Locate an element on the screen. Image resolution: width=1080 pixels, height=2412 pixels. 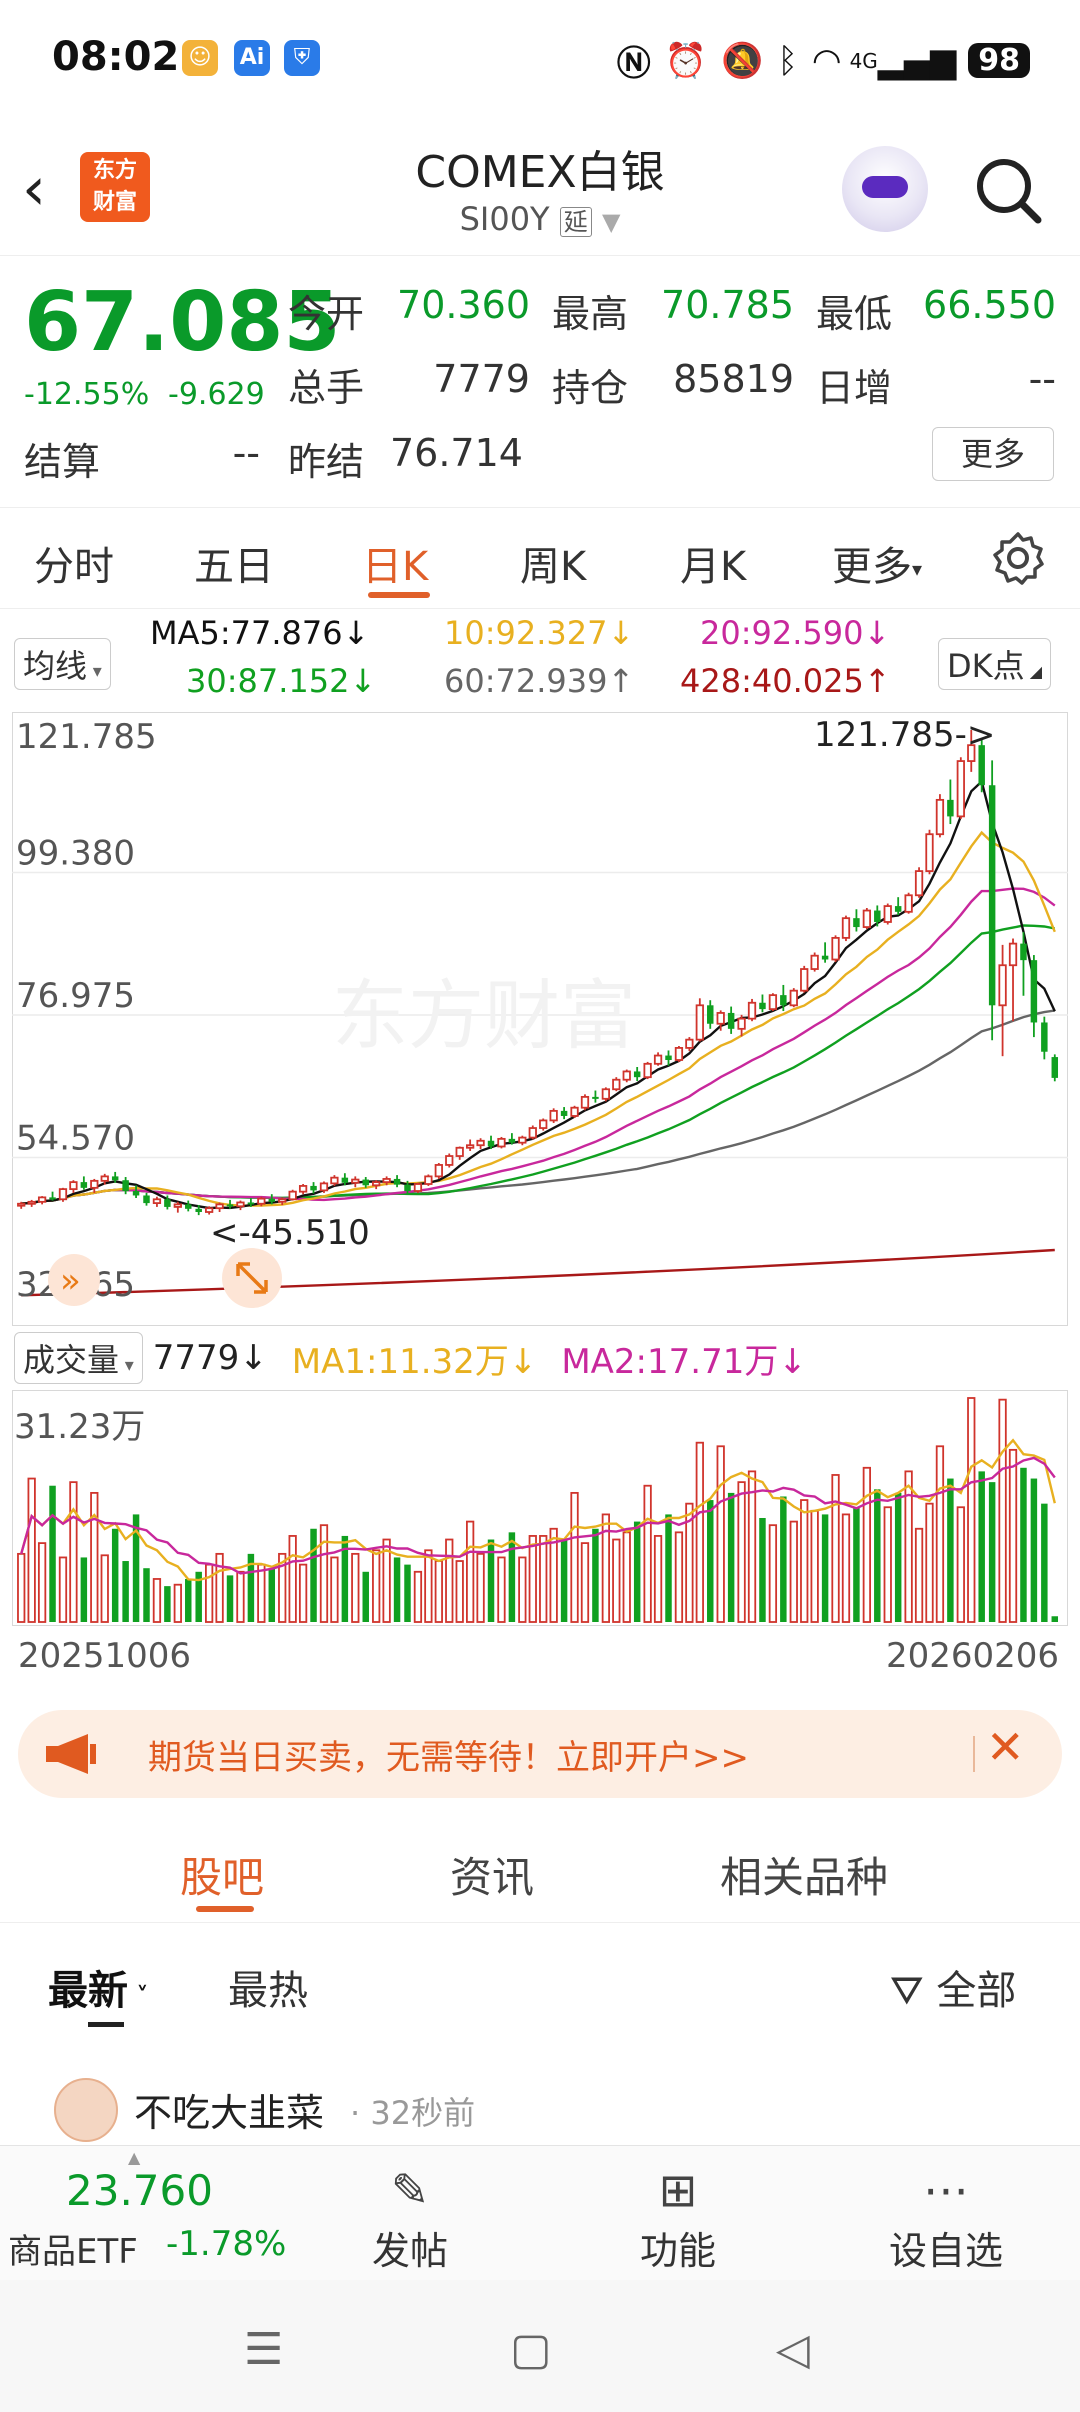
status-right: Ⓝ ⏰ 🔕 ᛒ ◠ 4G ▂▄▆ 98 is located at coordinates (823, 60).